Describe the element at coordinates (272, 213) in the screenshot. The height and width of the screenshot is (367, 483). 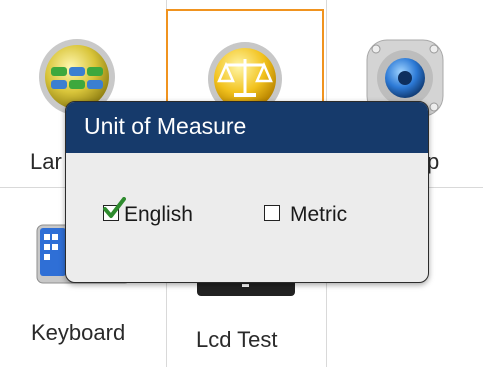
I see `metric-checkbox` at that location.